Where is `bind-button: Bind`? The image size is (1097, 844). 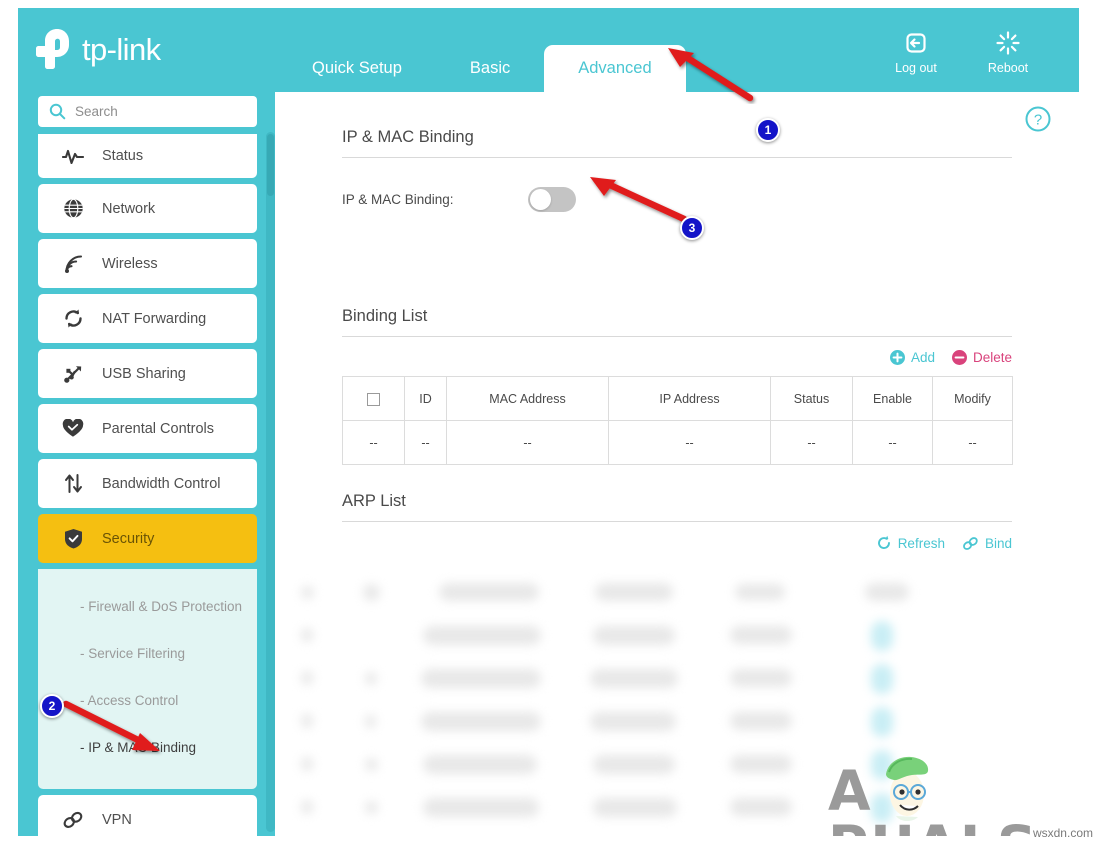 bind-button: Bind is located at coordinates (987, 543).